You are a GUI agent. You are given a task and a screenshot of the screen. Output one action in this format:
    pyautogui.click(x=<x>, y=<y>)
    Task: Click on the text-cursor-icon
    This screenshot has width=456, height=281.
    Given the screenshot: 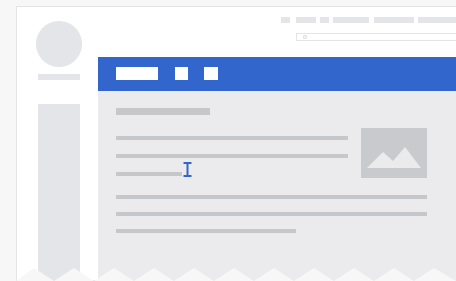 What is the action you would take?
    pyautogui.click(x=187, y=169)
    